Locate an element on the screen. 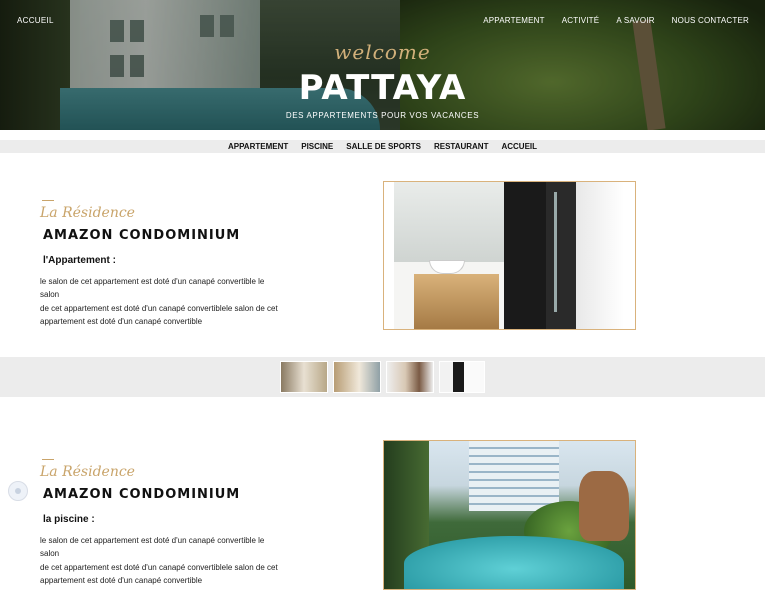 The image size is (765, 600). nav-home-link: ACCUEIL is located at coordinates (35, 20).